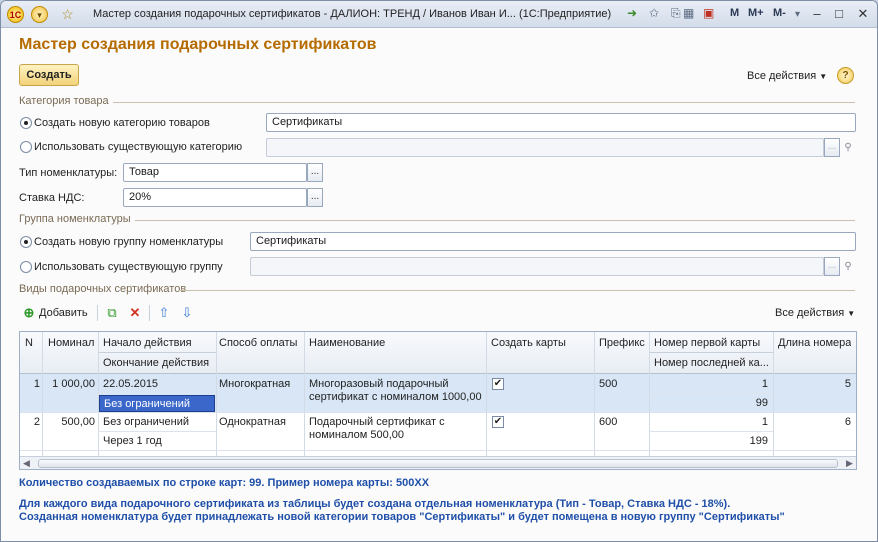  I want to click on row1-payment: Многократная, so click(254, 384).